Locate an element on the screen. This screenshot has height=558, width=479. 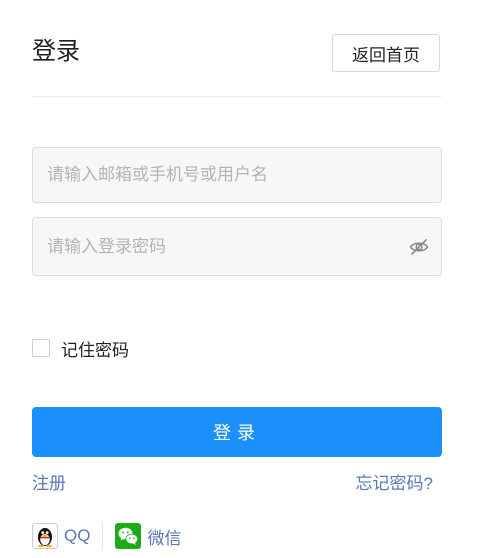
remember-checkbox is located at coordinates (41, 348).